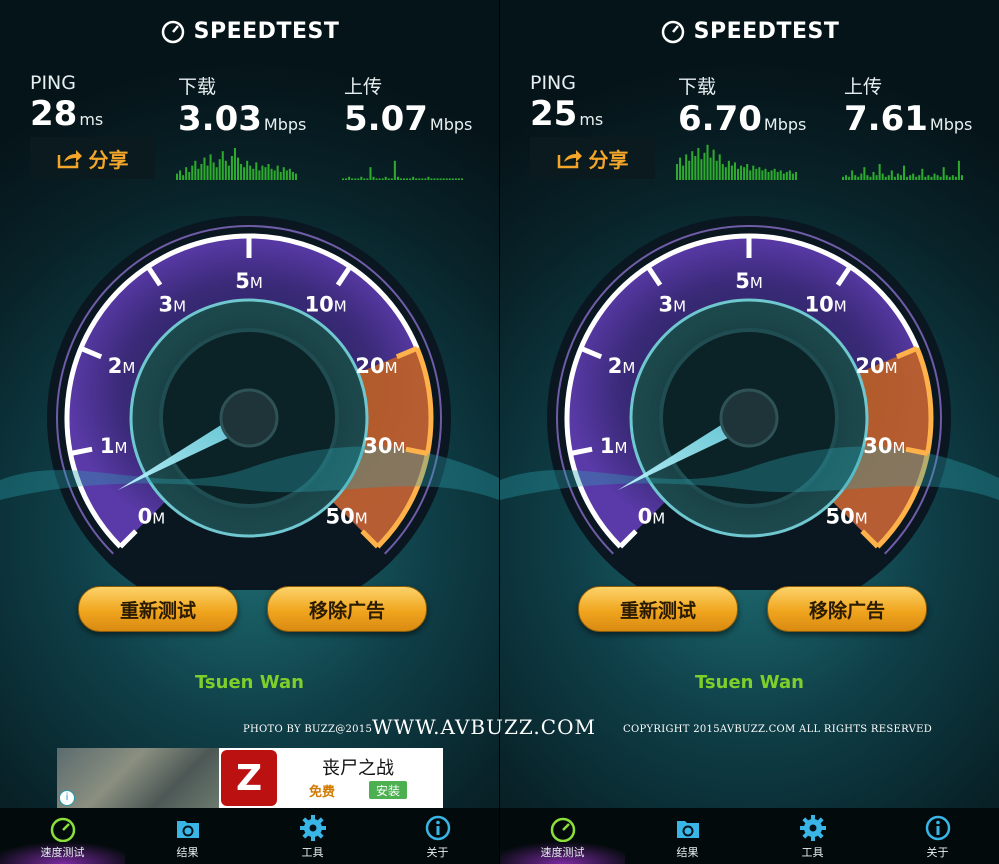 This screenshot has width=999, height=864. Describe the element at coordinates (67, 798) in the screenshot. I see `ad-info-icon: i` at that location.